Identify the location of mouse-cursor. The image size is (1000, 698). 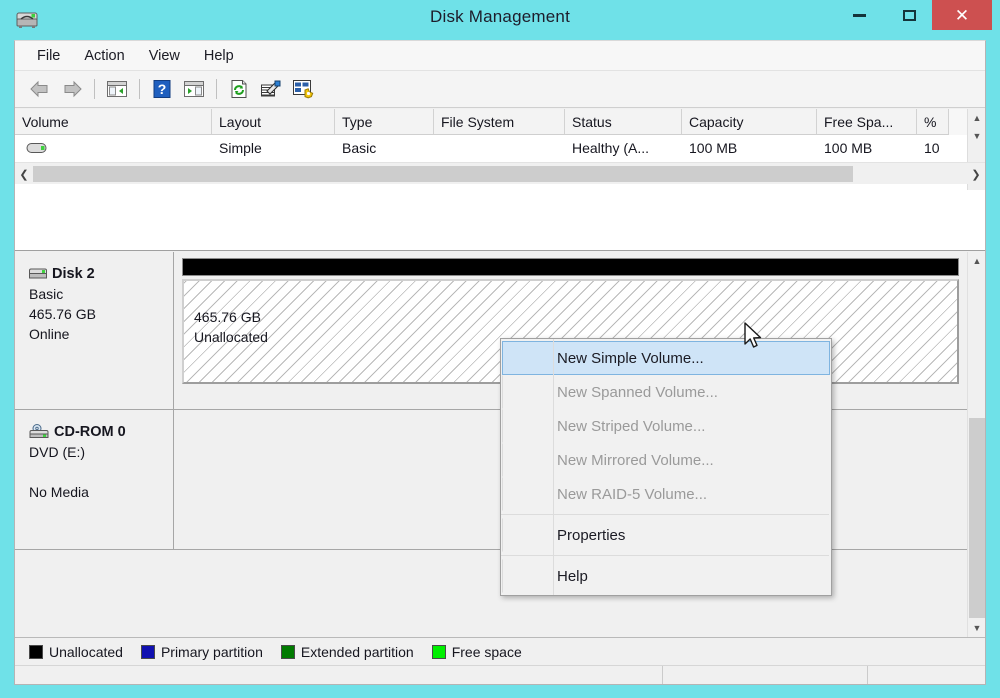
(753, 335).